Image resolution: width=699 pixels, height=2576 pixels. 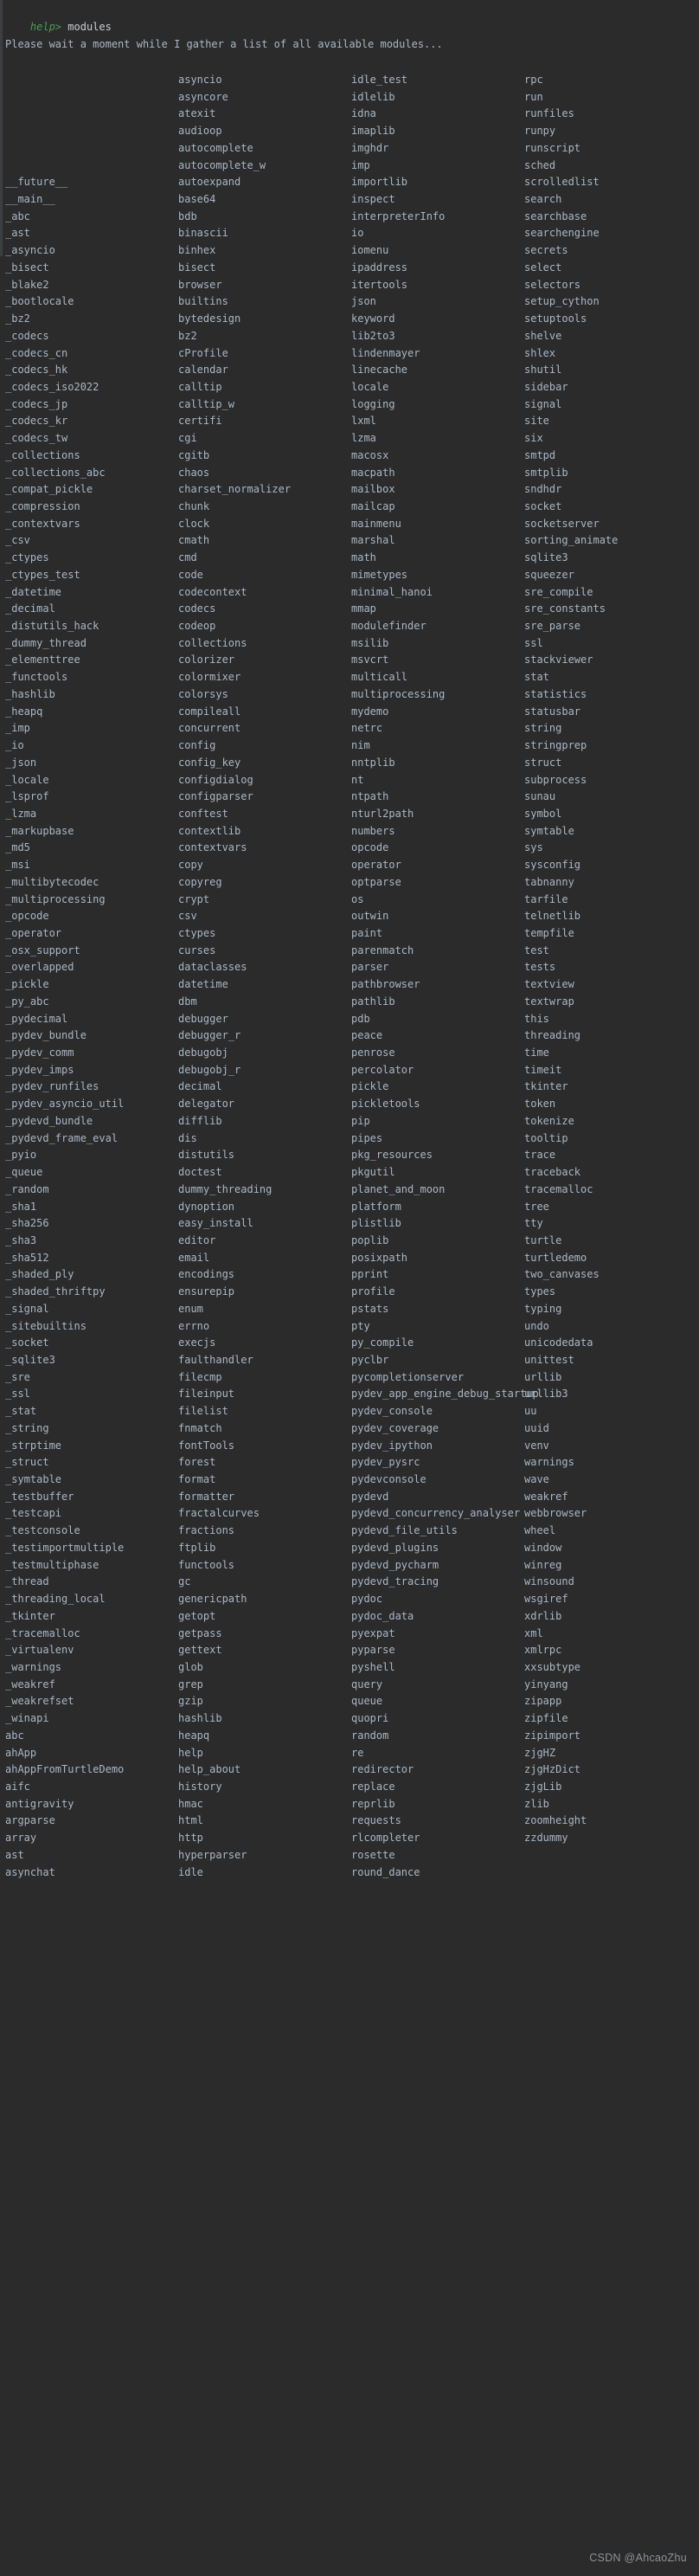 What do you see at coordinates (395, 1547) in the screenshot?
I see `module-name: pydevd_plugins` at bounding box center [395, 1547].